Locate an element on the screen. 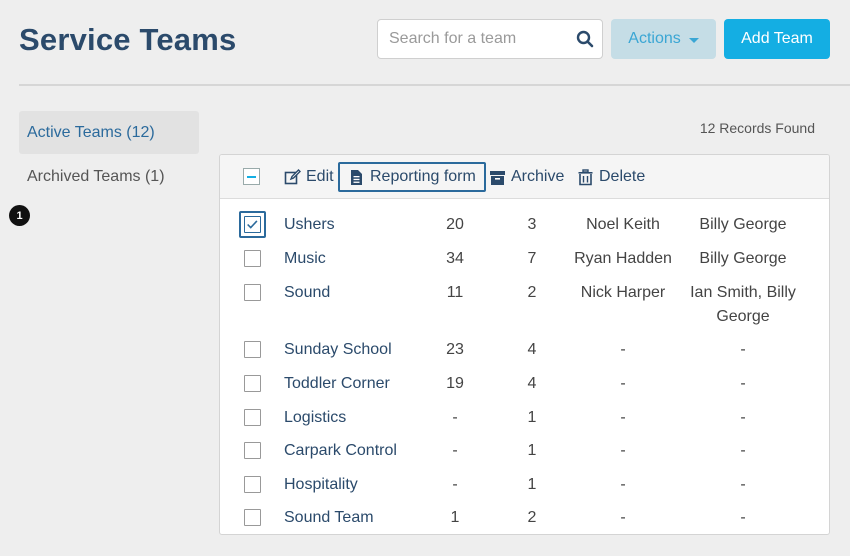 This screenshot has height=556, width=850. team-col1: 19 is located at coordinates (455, 383).